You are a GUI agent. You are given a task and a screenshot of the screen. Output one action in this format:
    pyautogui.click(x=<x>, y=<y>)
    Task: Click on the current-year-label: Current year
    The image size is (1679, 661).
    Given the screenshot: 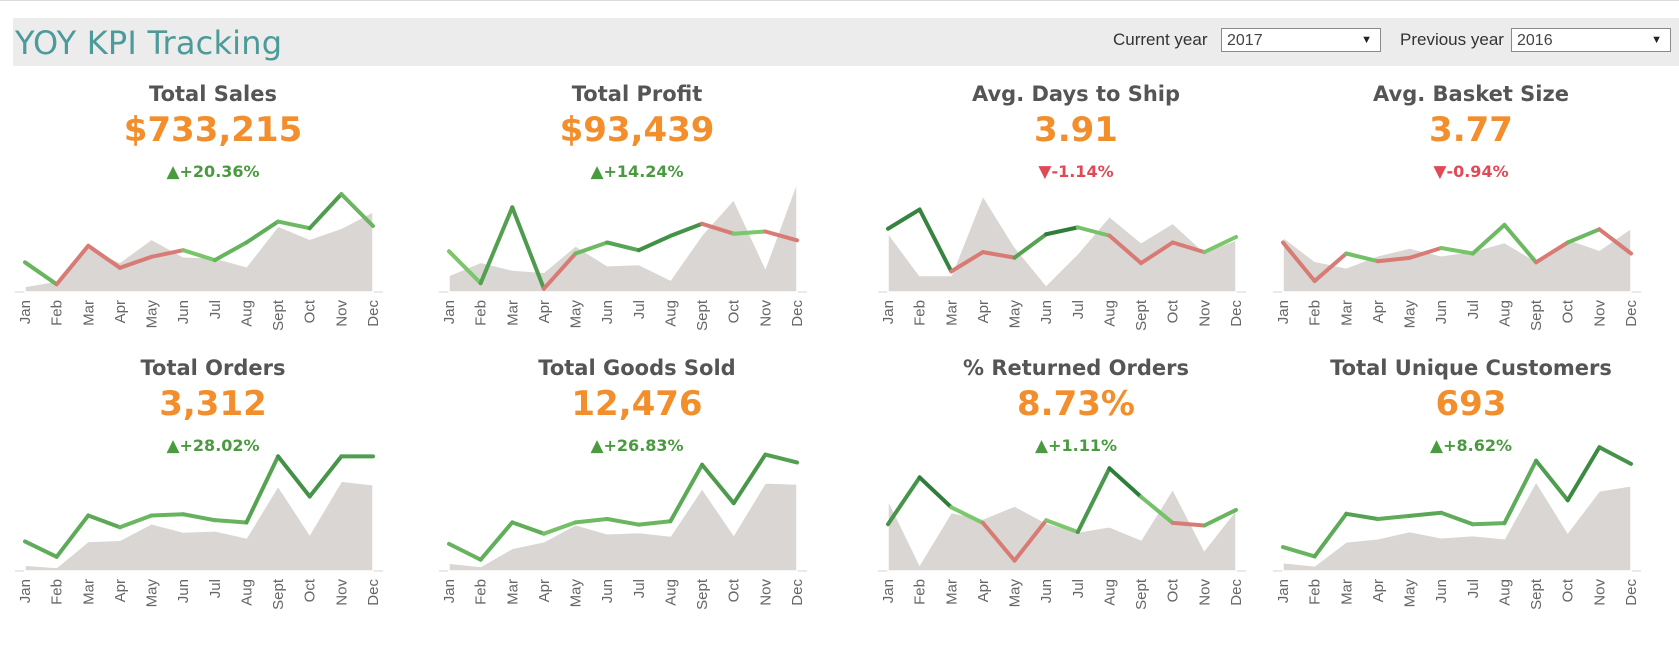 What is the action you would take?
    pyautogui.click(x=1160, y=39)
    